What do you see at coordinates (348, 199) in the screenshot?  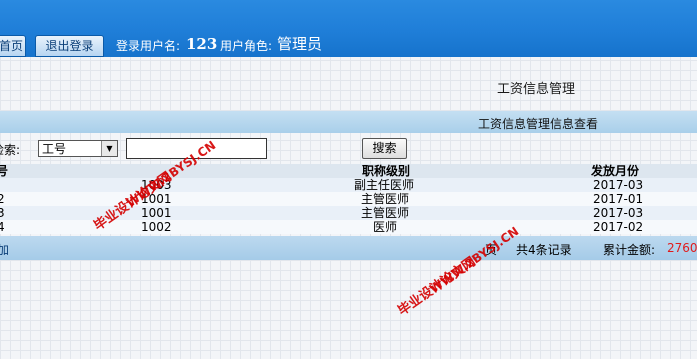 I see `table-row: 2 1001 主管医师 2017-01` at bounding box center [348, 199].